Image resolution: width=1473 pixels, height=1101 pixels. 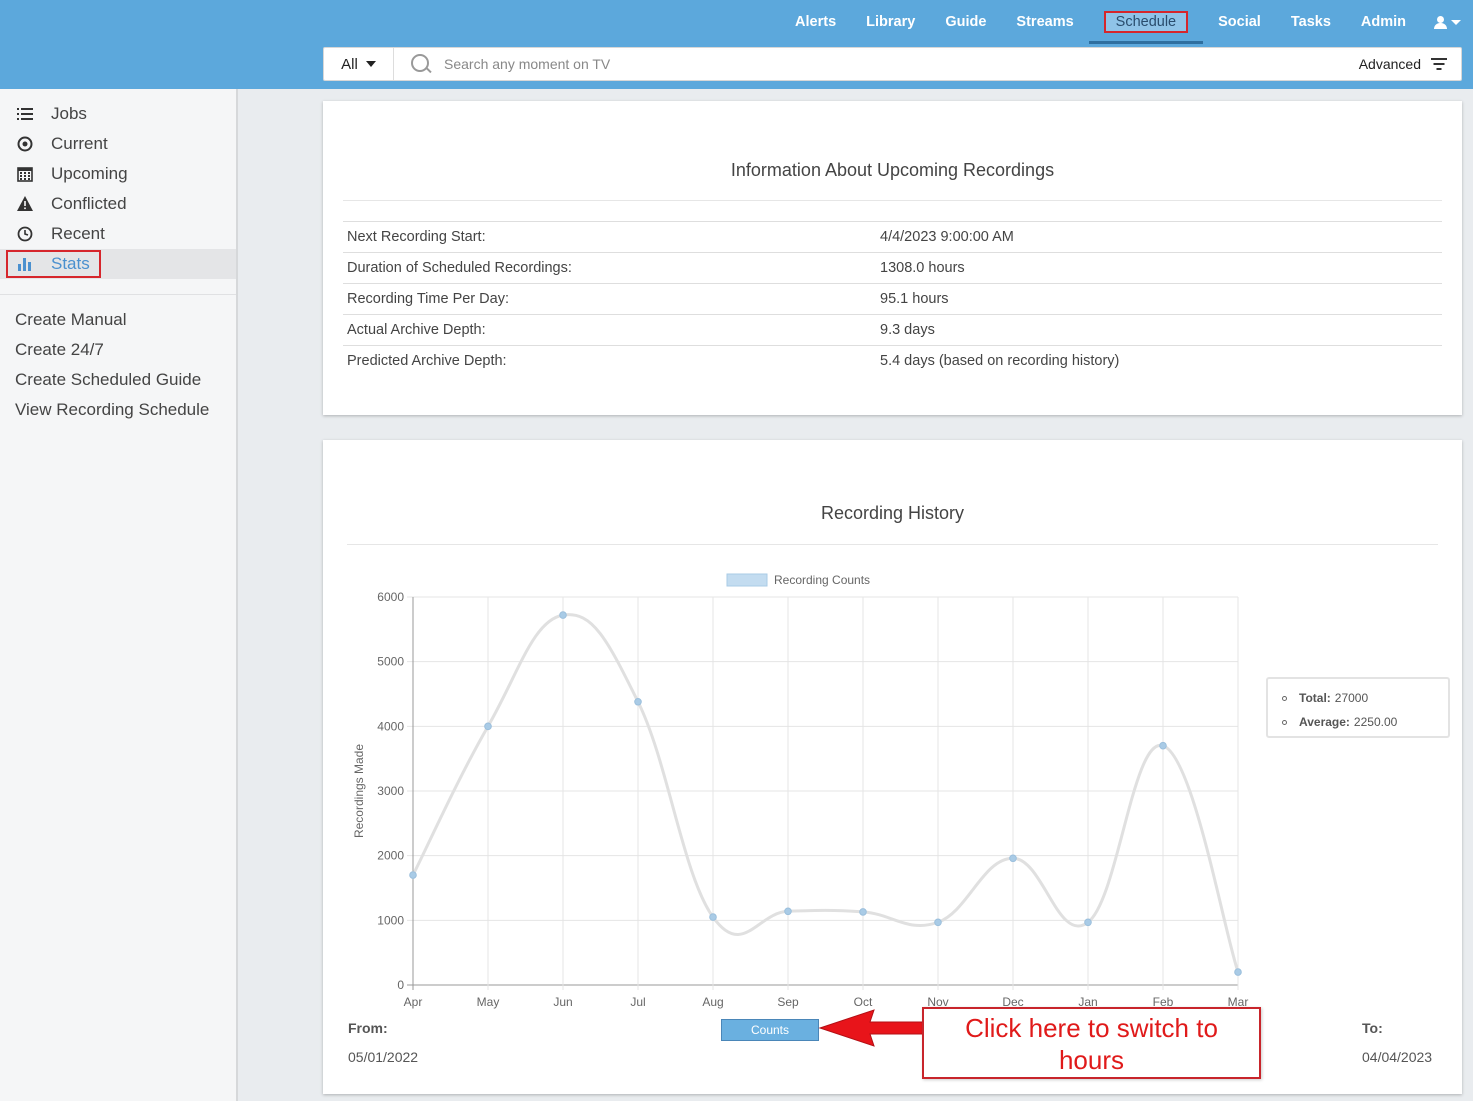 What do you see at coordinates (637, 1002) in the screenshot?
I see `x-tick-label: Jul` at bounding box center [637, 1002].